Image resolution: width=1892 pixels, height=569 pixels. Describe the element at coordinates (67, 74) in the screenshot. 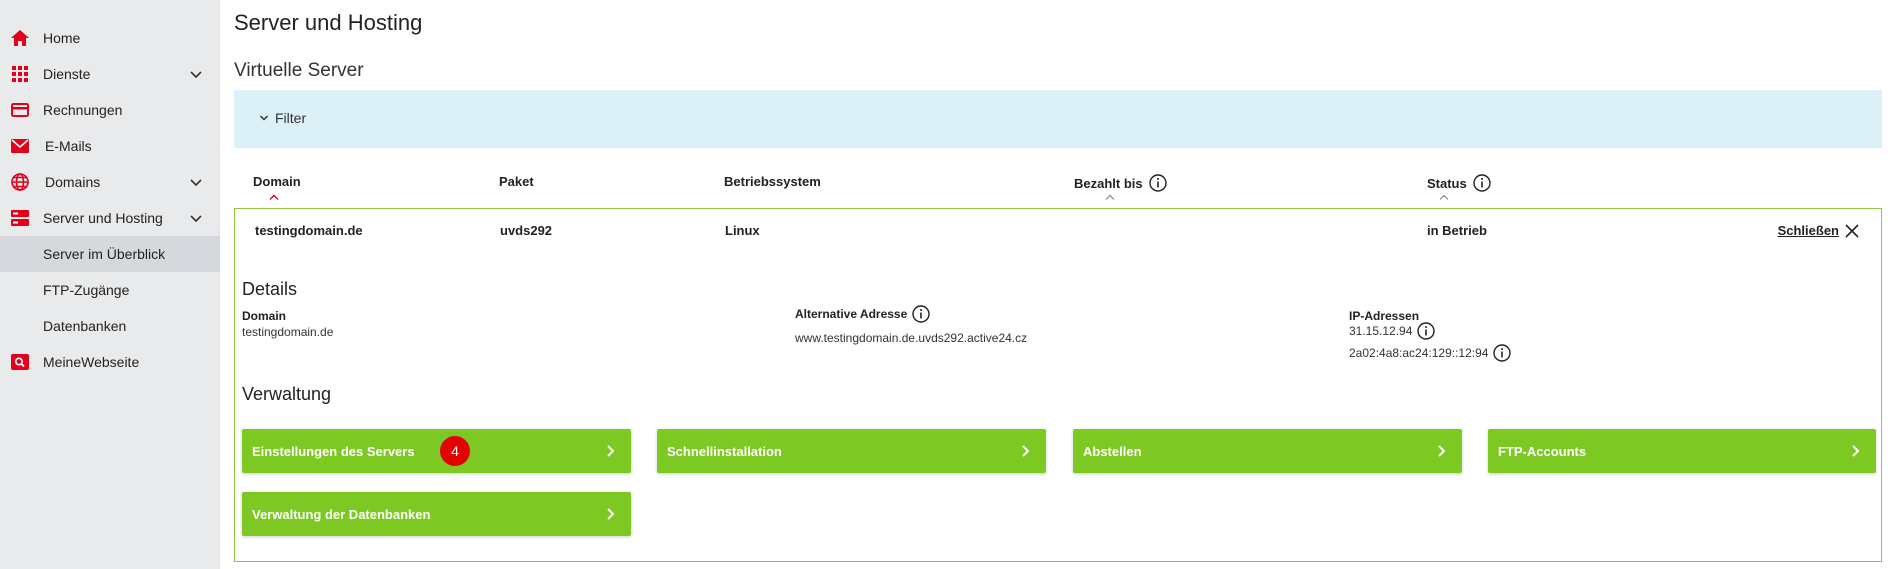

I see `sidebar-item-label: Dienste` at that location.